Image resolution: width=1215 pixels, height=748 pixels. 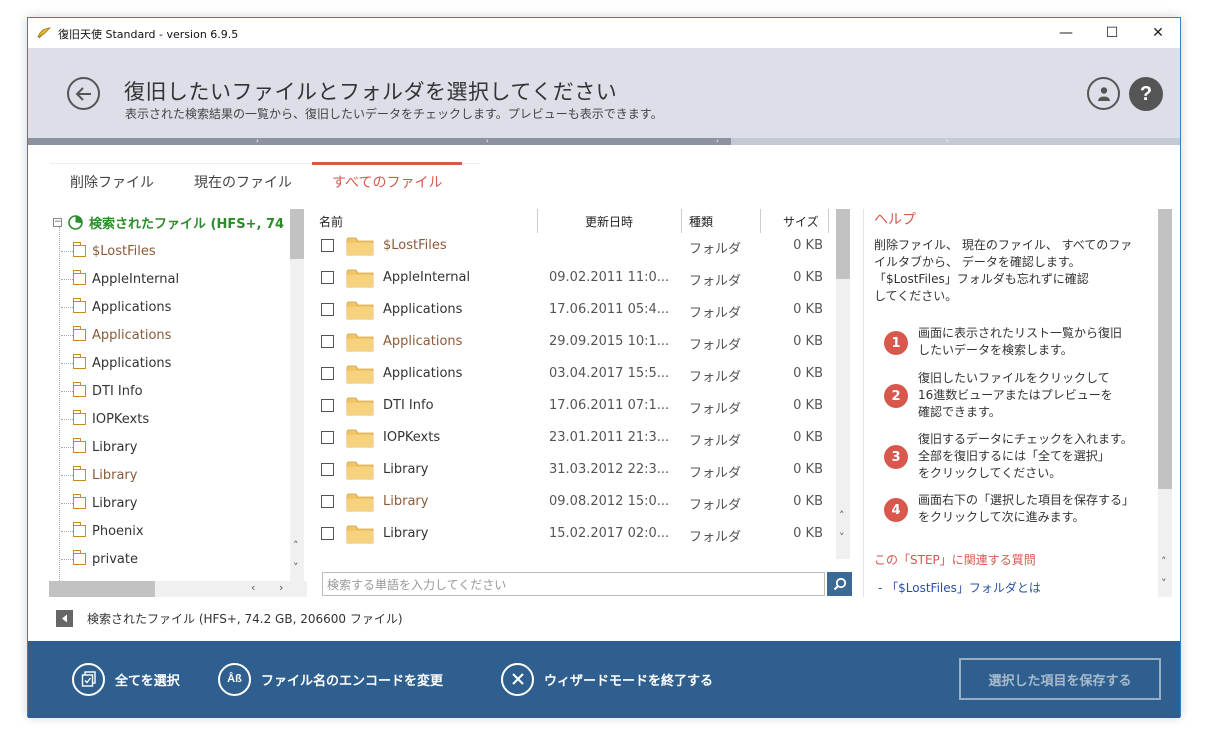 What do you see at coordinates (579, 439) in the screenshot?
I see `file-row: IOPKexts 23.01.2011 21:3... フォルダ 0 KB` at bounding box center [579, 439].